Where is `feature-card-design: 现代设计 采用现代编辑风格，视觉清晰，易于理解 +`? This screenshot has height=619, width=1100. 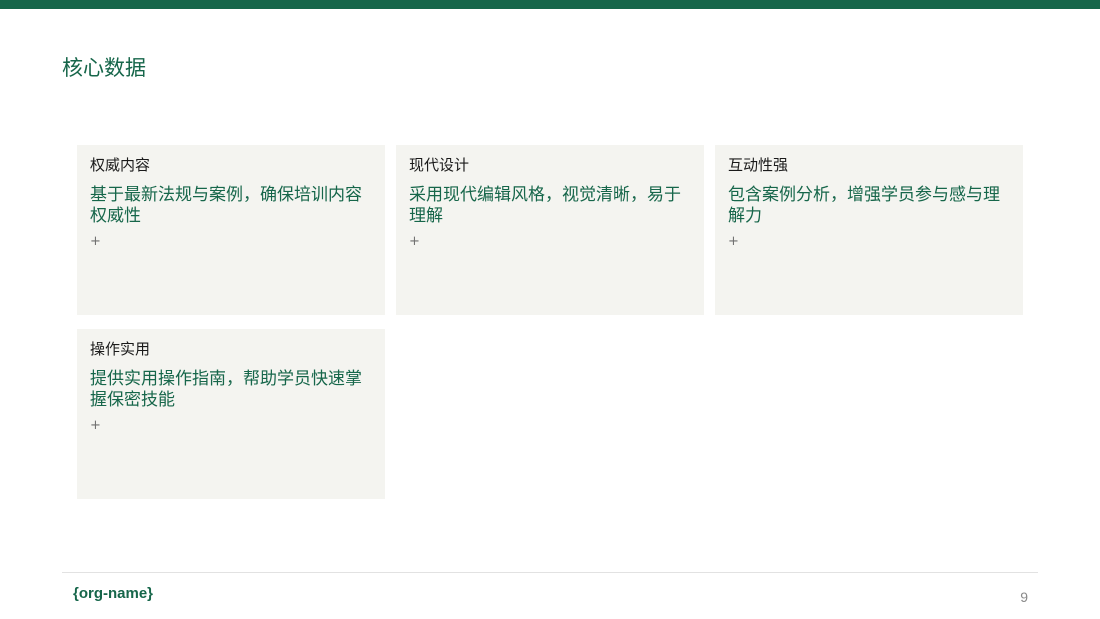
feature-card-design: 现代设计 采用现代编辑风格，视觉清晰，易于理解 + is located at coordinates (550, 230).